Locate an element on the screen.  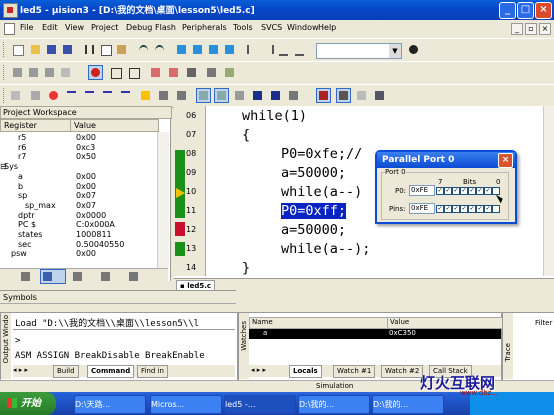
trace-records-icon is located at coordinates (181, 95).